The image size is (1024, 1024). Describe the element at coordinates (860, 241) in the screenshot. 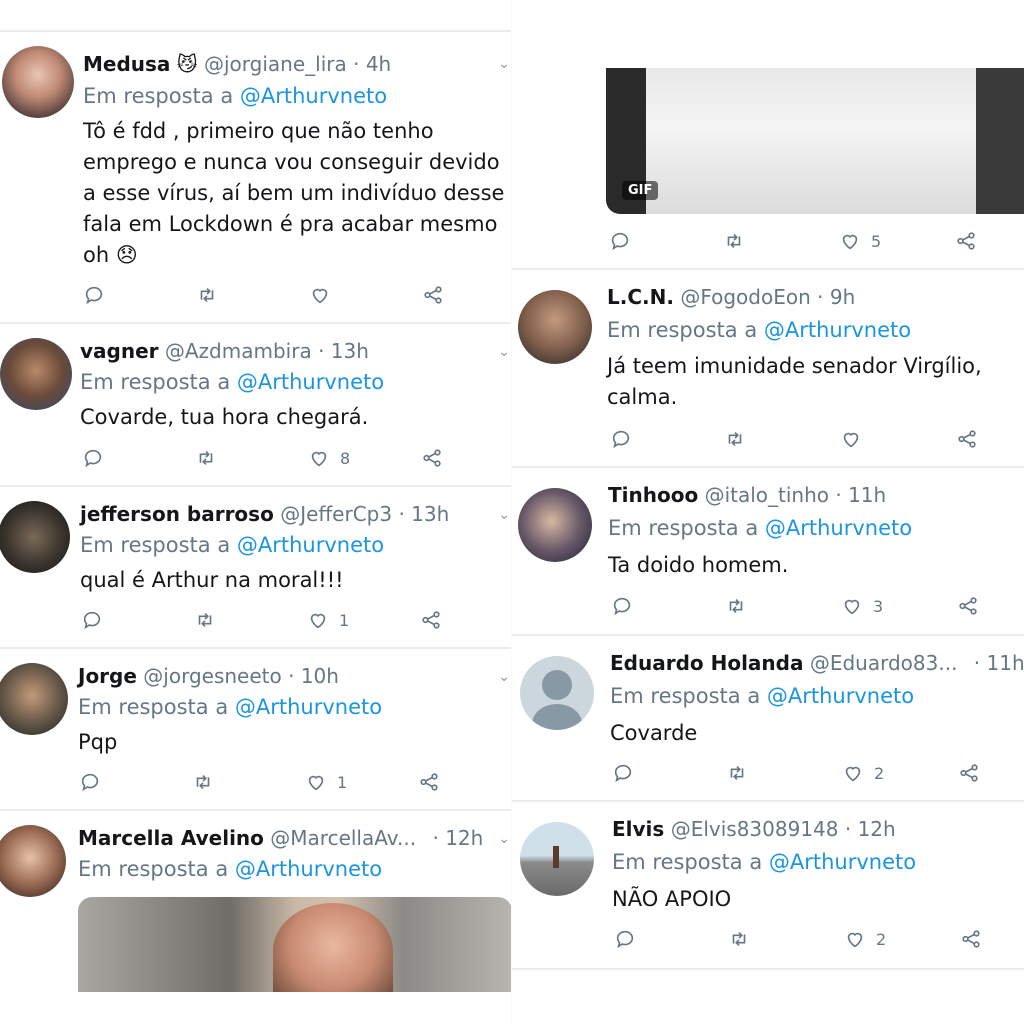

I see `like-icon: 5` at that location.